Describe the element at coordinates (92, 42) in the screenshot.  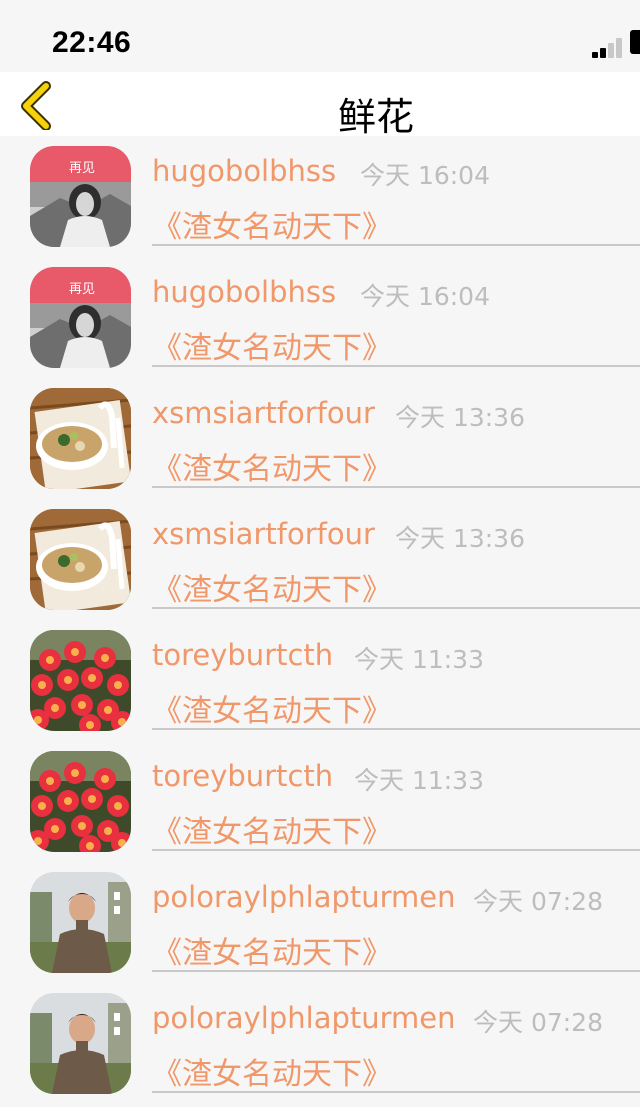
I see `status-time: 22:46` at that location.